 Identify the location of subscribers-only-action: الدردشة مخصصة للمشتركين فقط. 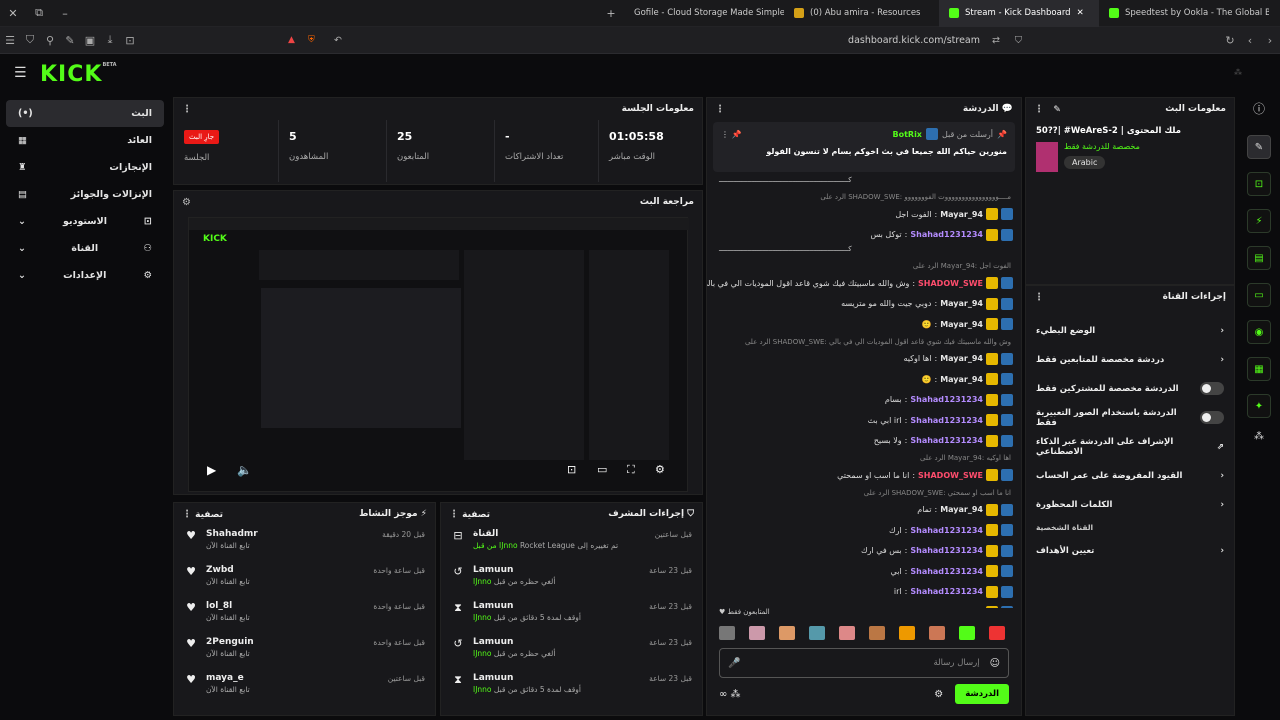
(1130, 388).